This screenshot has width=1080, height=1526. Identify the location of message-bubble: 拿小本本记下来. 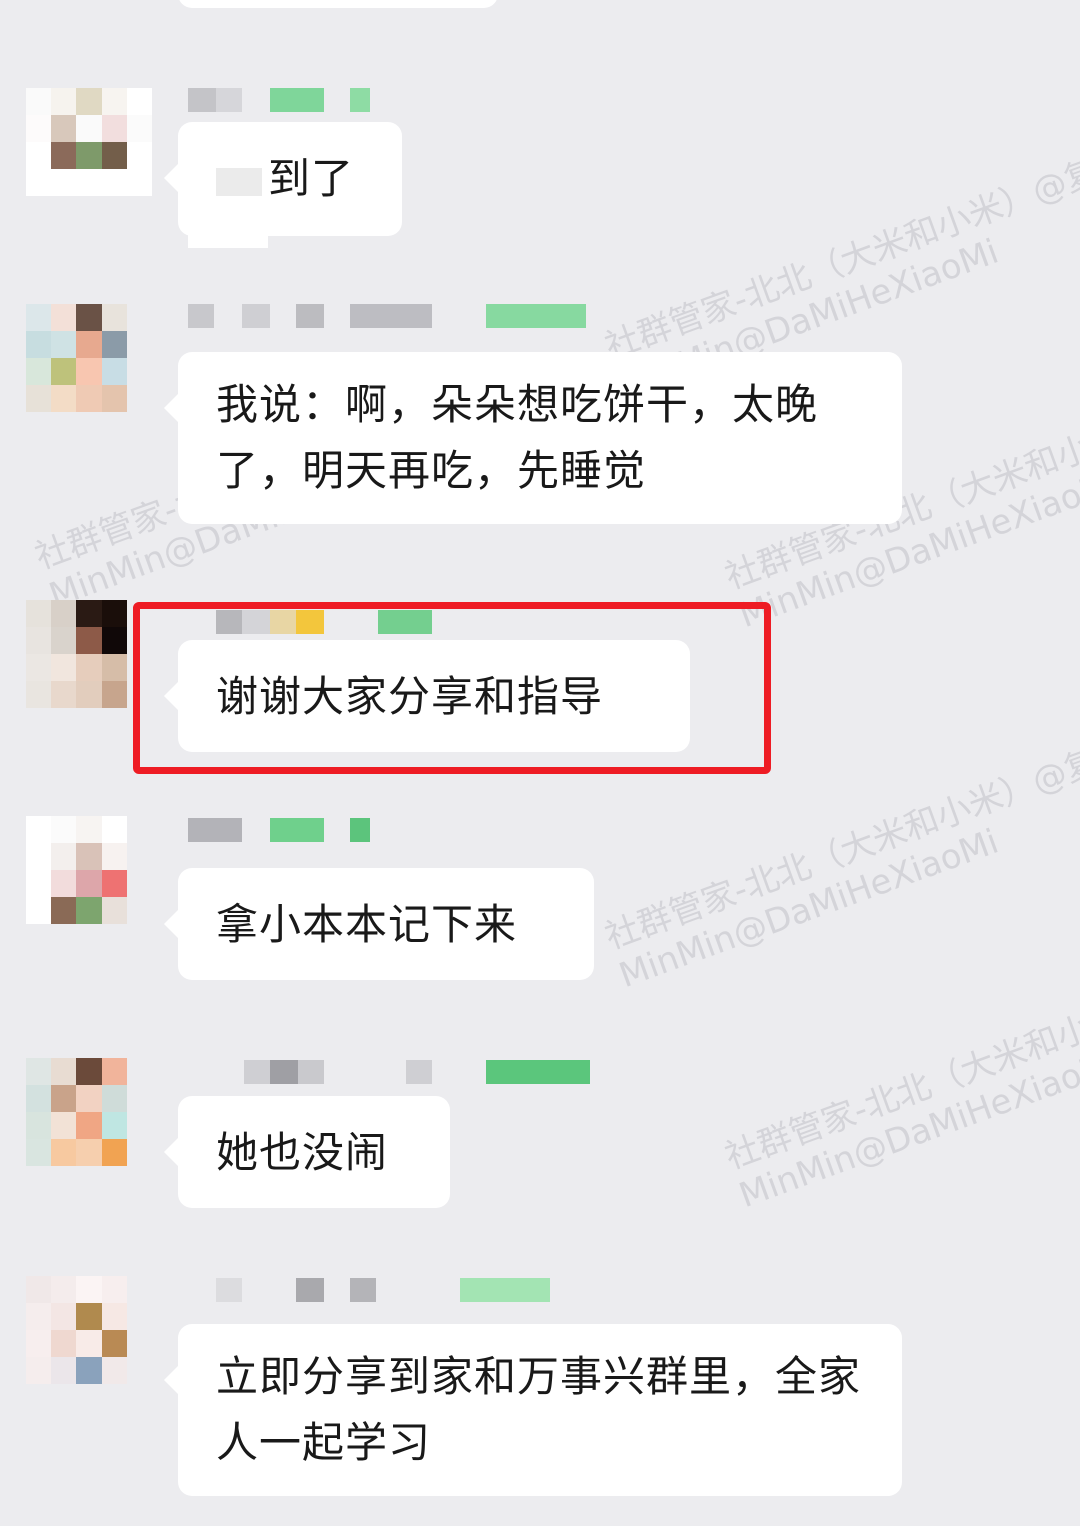
(379, 924).